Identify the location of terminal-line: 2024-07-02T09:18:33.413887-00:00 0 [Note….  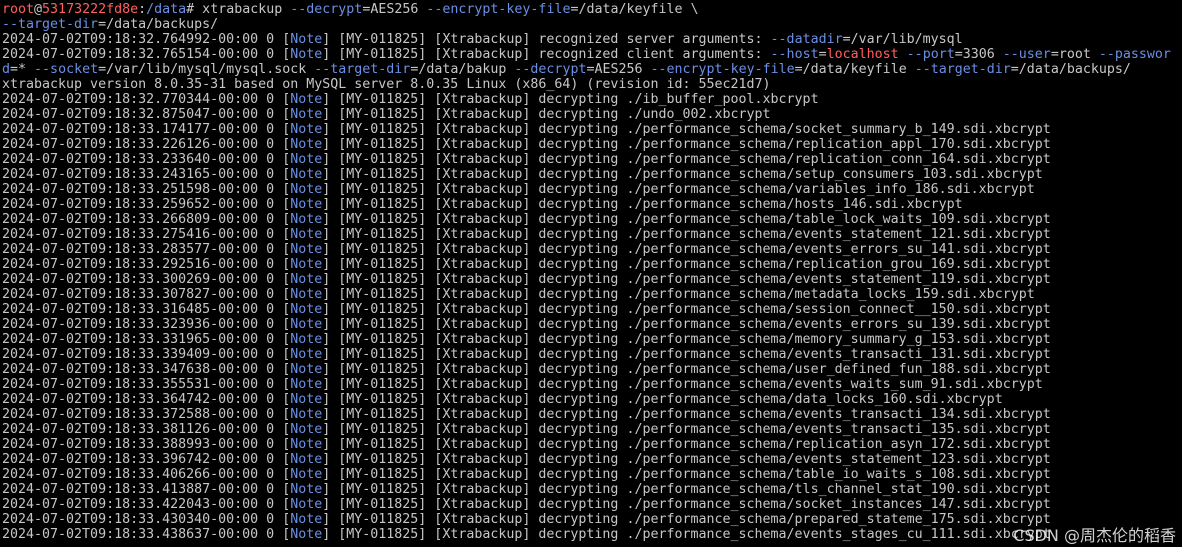
(592, 489).